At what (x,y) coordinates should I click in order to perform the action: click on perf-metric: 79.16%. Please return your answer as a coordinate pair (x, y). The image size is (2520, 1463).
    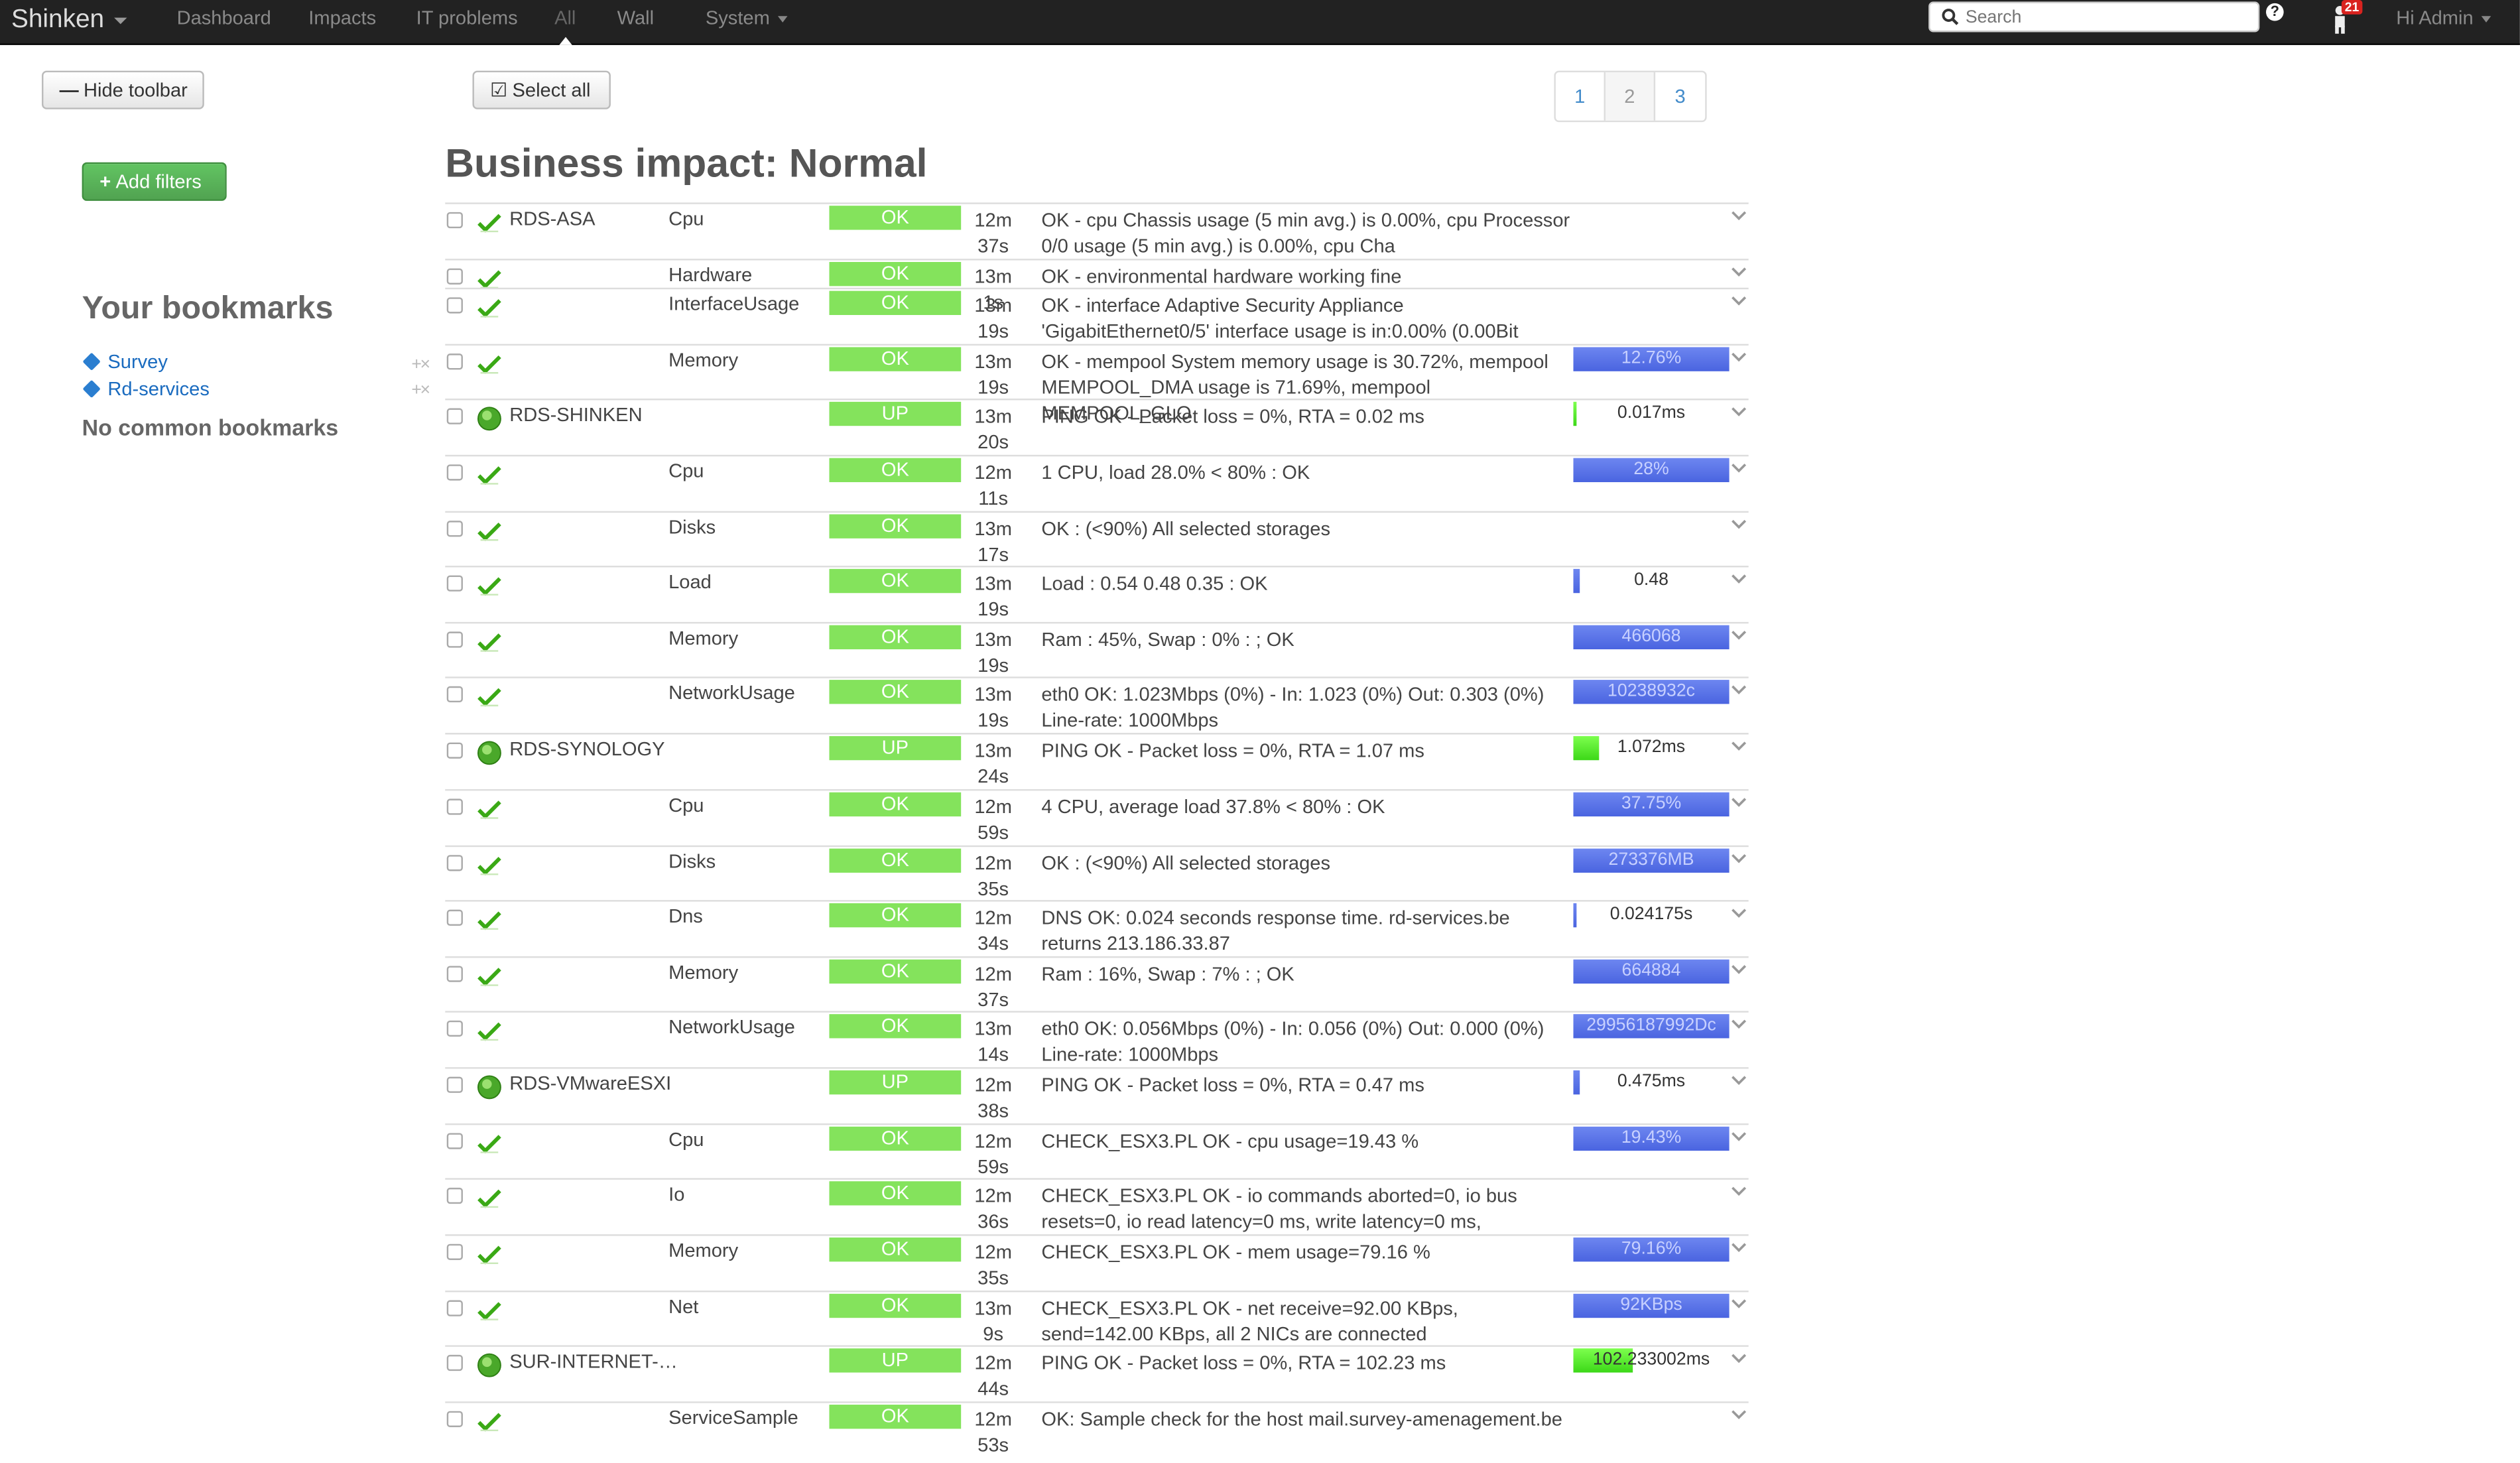
    Looking at the image, I should click on (1651, 1250).